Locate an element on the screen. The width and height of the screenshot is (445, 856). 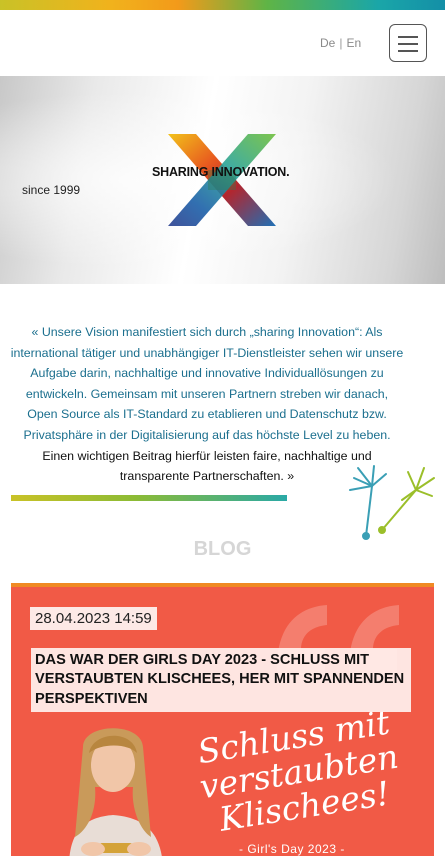
post-image-headline: Schluss mit verstaubten Klischees! is located at coordinates (297, 770).